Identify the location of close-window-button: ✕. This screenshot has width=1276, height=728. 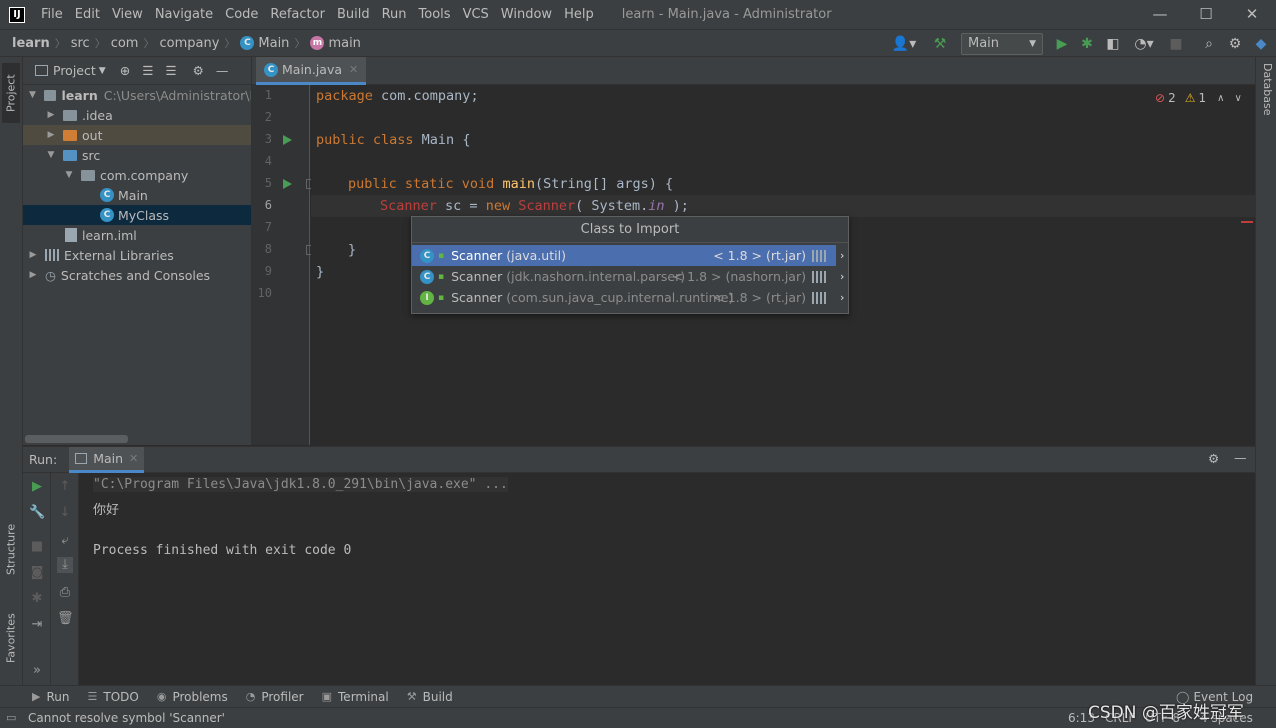
(1252, 14).